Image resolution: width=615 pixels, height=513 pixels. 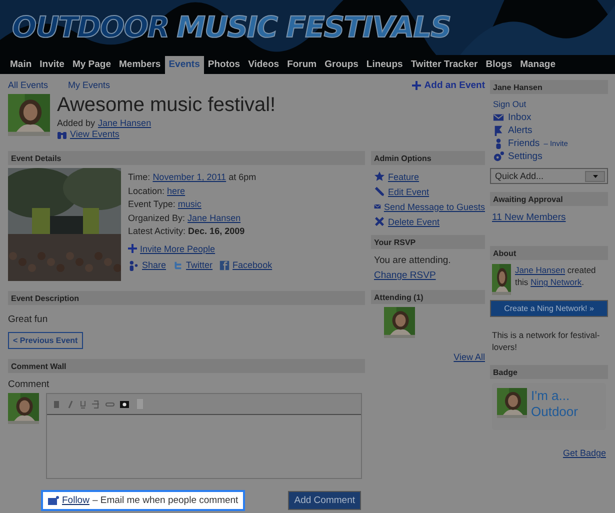 What do you see at coordinates (520, 117) in the screenshot?
I see `account-menu-link: Inbox` at bounding box center [520, 117].